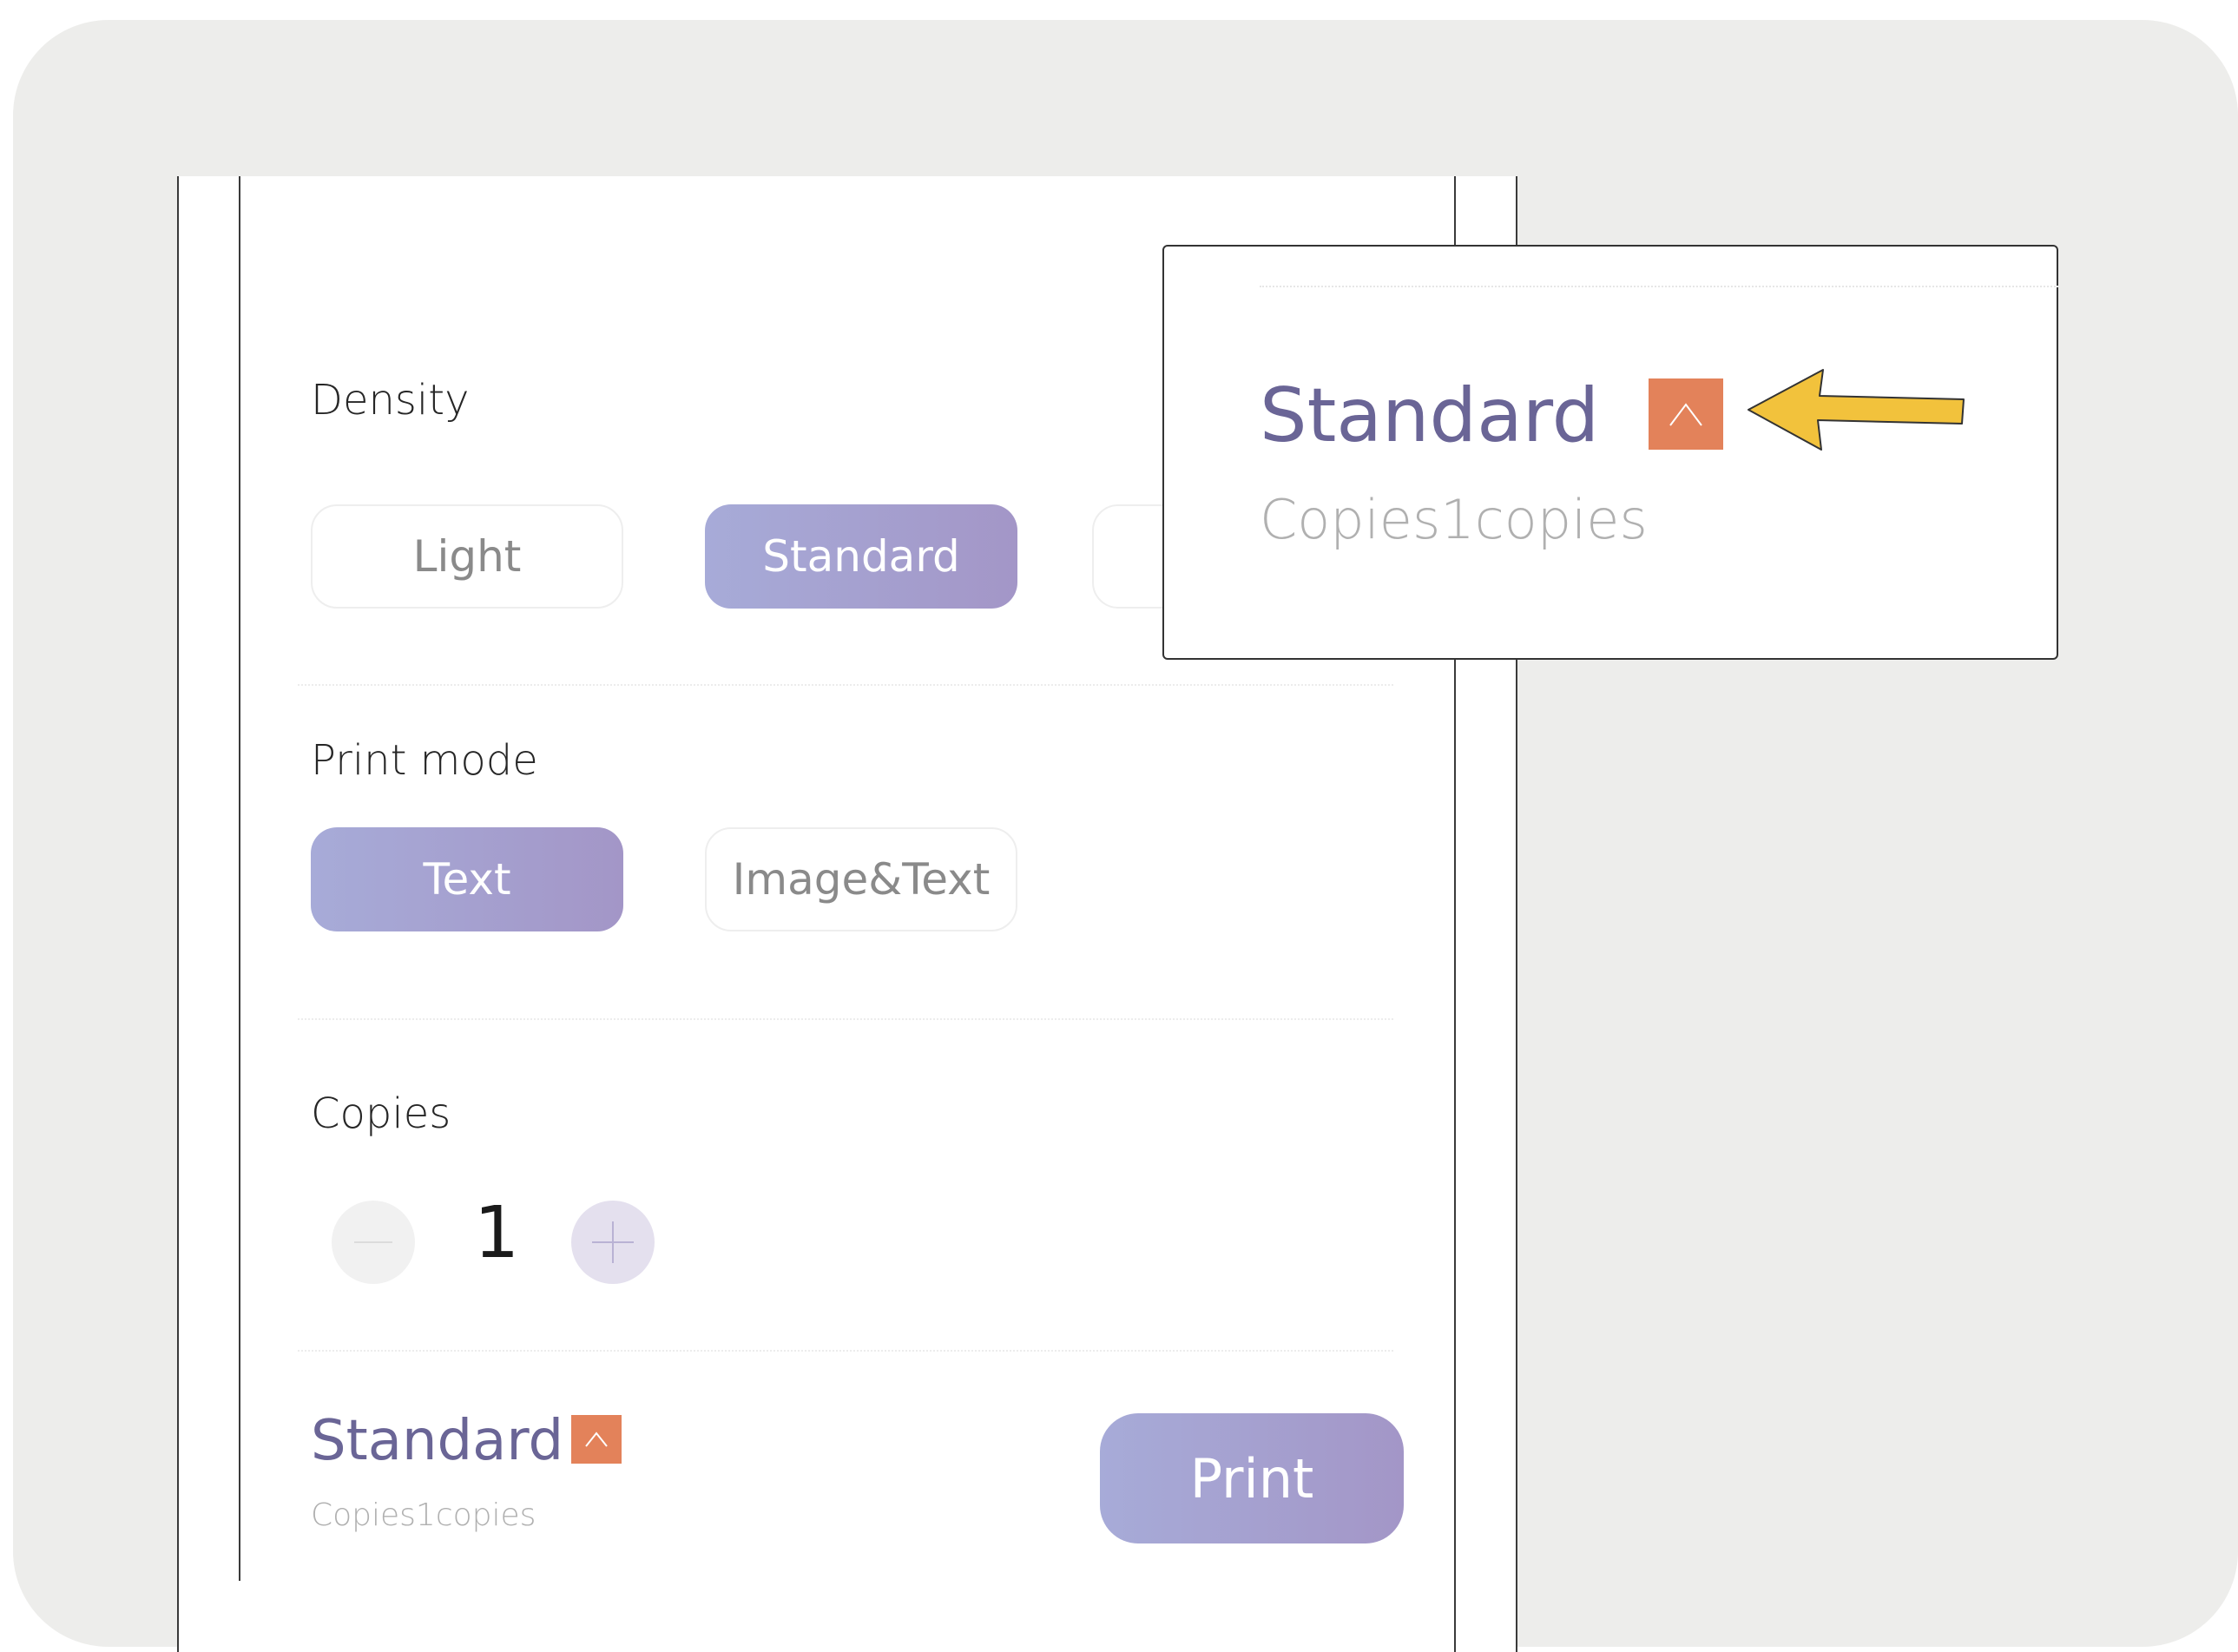  Describe the element at coordinates (437, 1441) in the screenshot. I see `summary-title: Standard` at that location.